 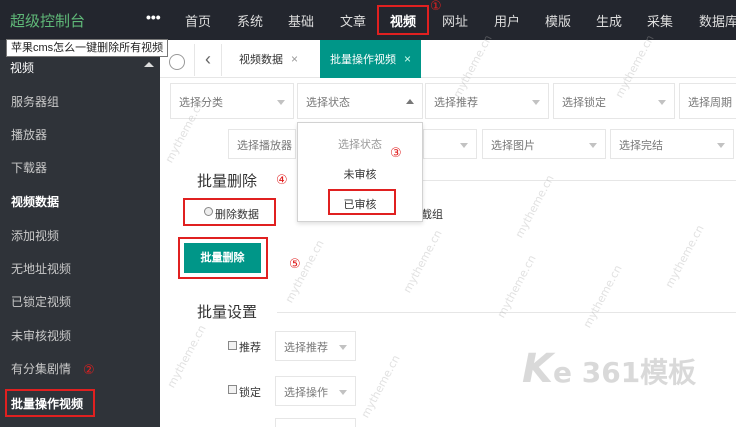 What do you see at coordinates (360, 174) in the screenshot?
I see `dropdown-option-unreviewed: 未审核` at bounding box center [360, 174].